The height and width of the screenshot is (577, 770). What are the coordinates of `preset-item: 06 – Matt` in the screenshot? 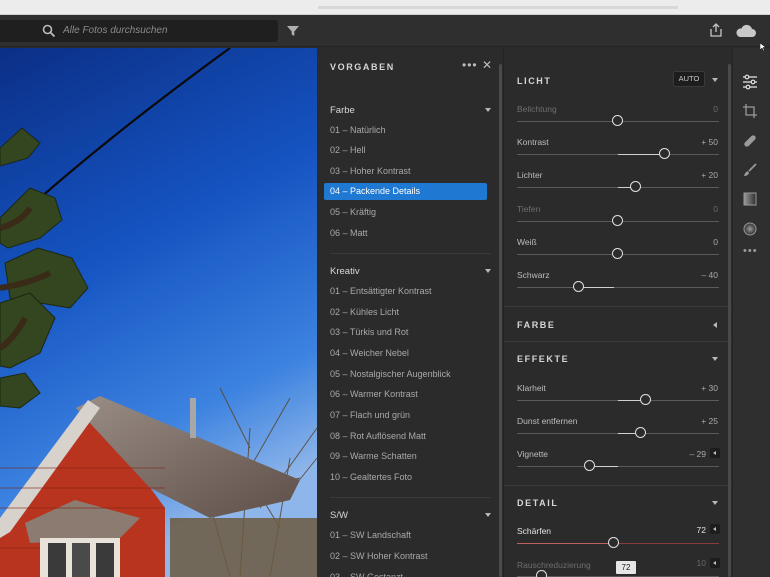 It's located at (405, 233).